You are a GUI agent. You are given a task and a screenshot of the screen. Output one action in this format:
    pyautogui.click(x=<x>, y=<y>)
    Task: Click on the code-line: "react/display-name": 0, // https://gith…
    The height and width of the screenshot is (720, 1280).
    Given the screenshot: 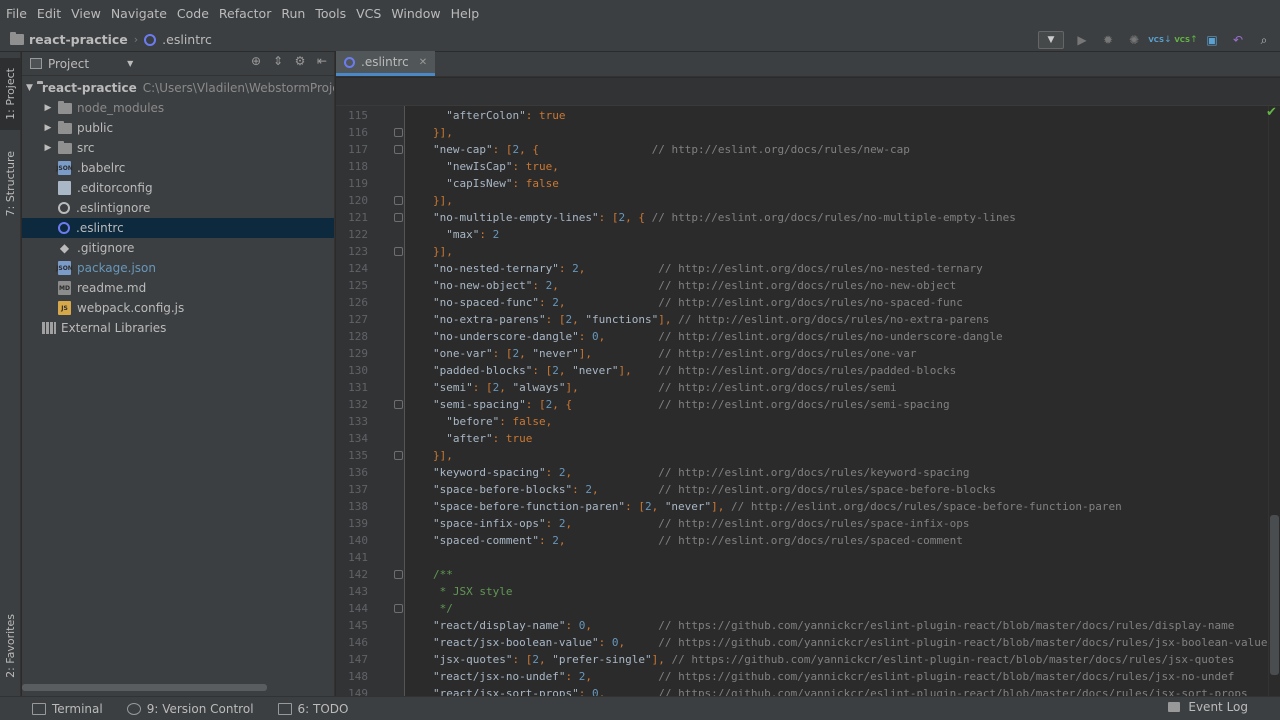 What is the action you would take?
    pyautogui.click(x=833, y=625)
    